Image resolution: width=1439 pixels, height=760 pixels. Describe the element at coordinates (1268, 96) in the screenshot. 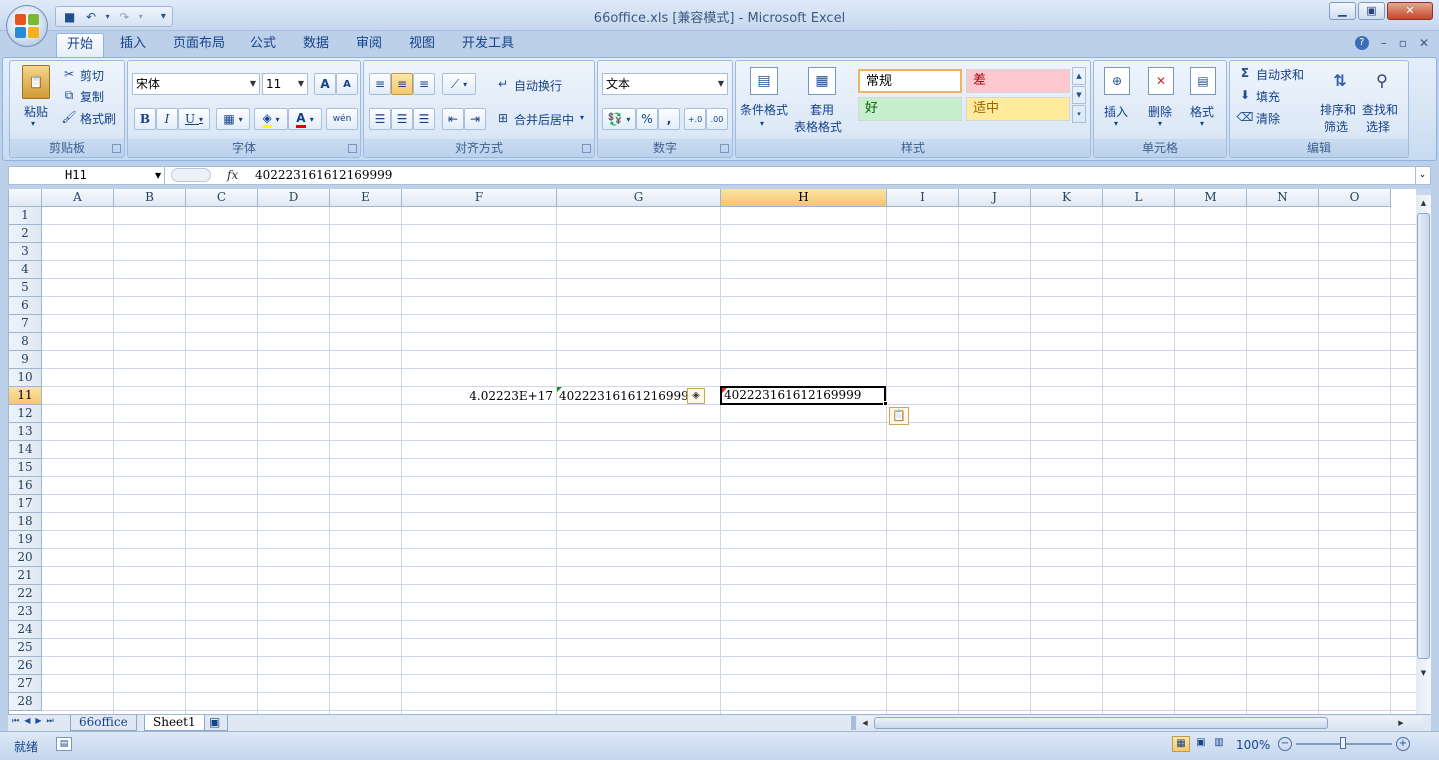

I see `fill-button: 填充` at that location.